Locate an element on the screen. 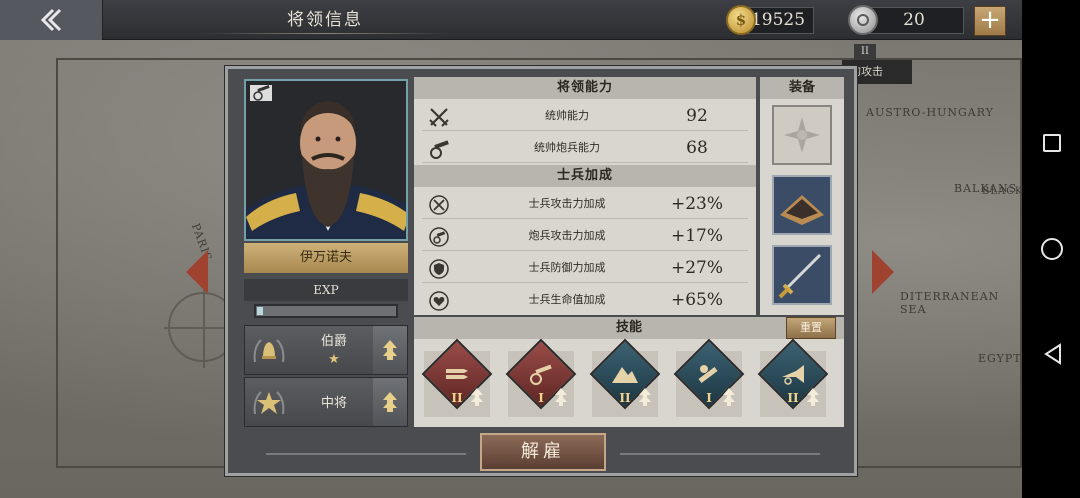  noble-rank-row: 伯爵 ★ is located at coordinates (326, 350).